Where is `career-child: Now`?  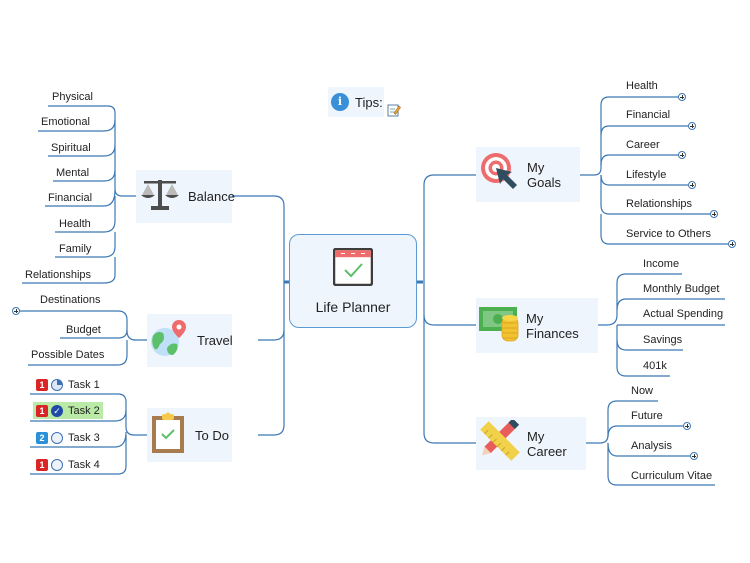 career-child: Now is located at coordinates (642, 391).